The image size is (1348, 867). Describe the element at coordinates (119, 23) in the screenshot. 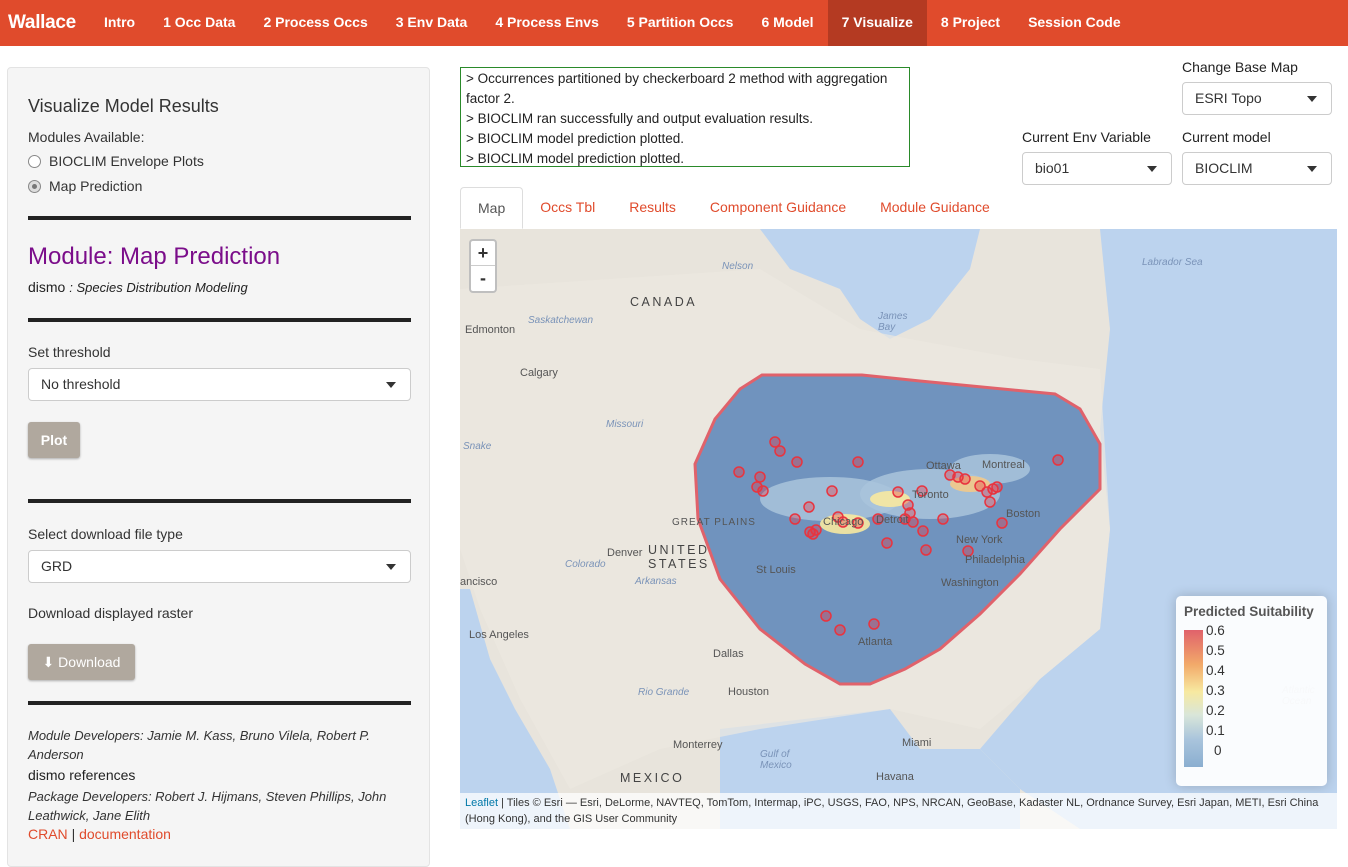

I see `nav-tab-intro: Intro` at that location.